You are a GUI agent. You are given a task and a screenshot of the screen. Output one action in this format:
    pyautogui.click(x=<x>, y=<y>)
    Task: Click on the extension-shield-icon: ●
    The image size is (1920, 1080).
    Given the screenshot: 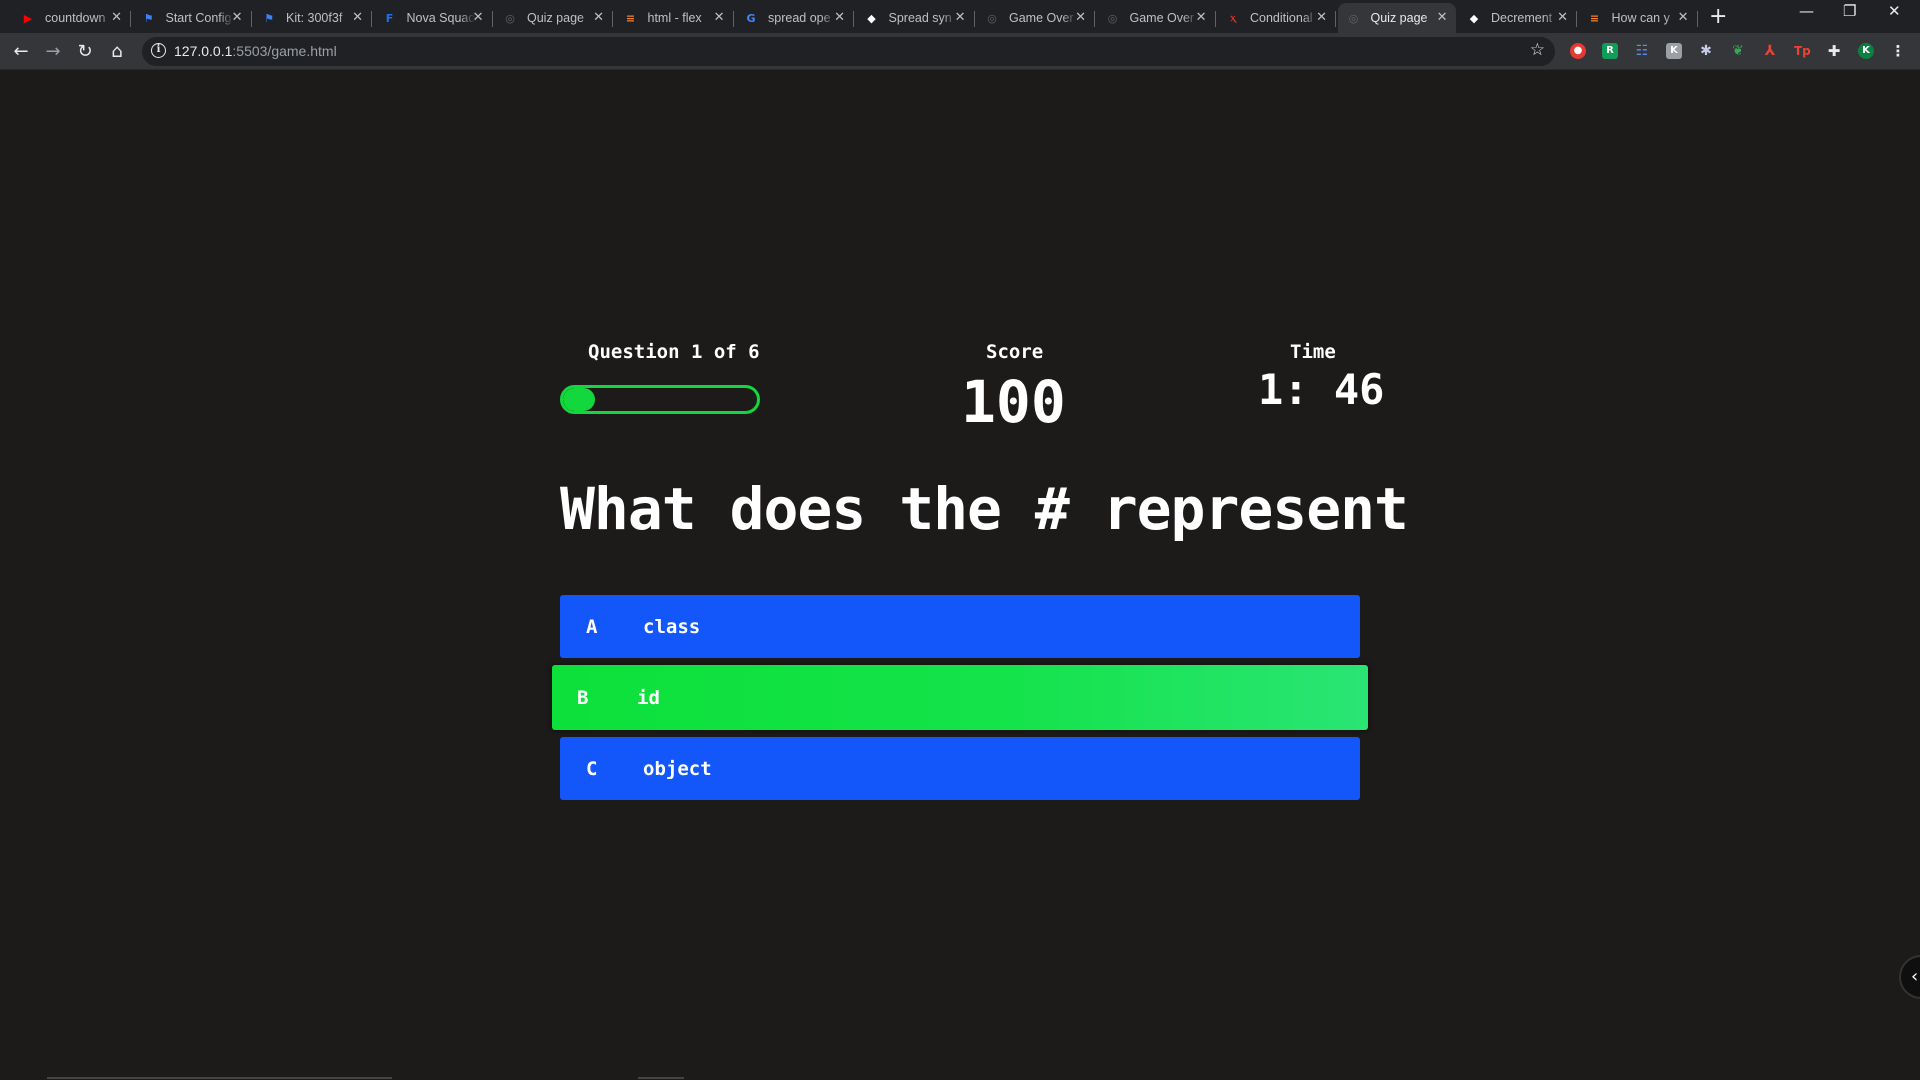 What is the action you would take?
    pyautogui.click(x=1578, y=51)
    